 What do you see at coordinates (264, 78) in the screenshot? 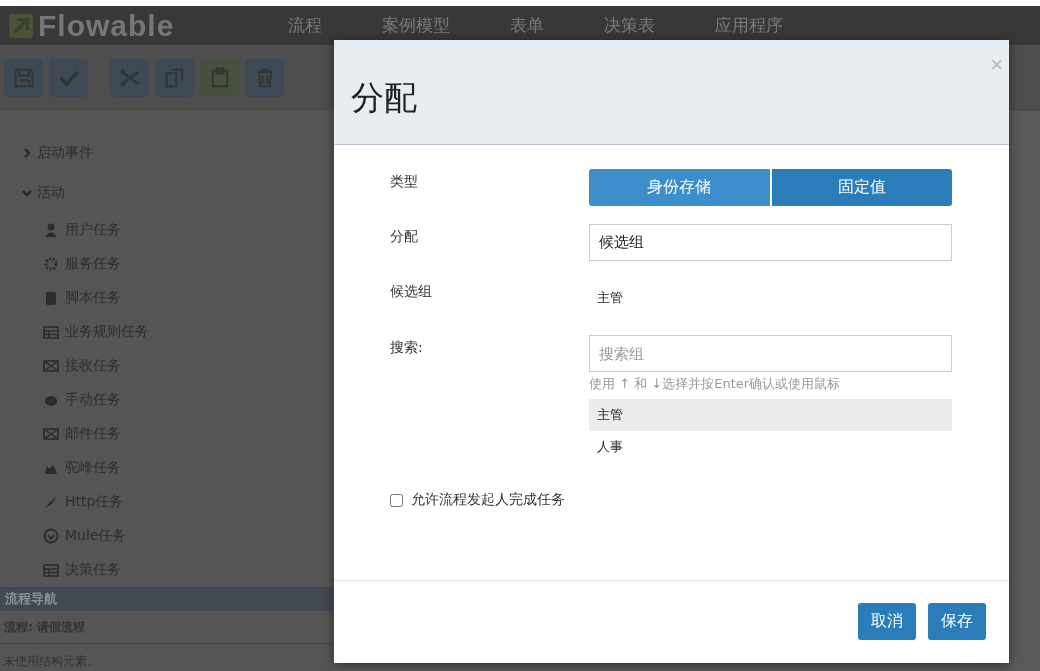
I see `trash-icon` at bounding box center [264, 78].